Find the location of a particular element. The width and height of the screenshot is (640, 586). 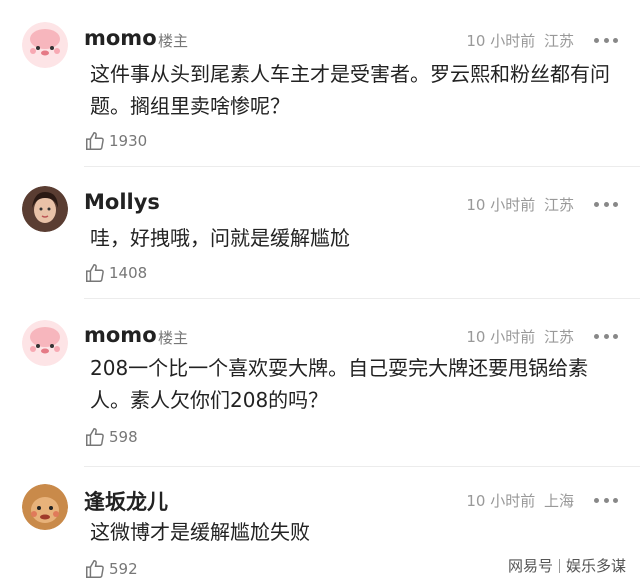

like-button: 1930 is located at coordinates (115, 141).